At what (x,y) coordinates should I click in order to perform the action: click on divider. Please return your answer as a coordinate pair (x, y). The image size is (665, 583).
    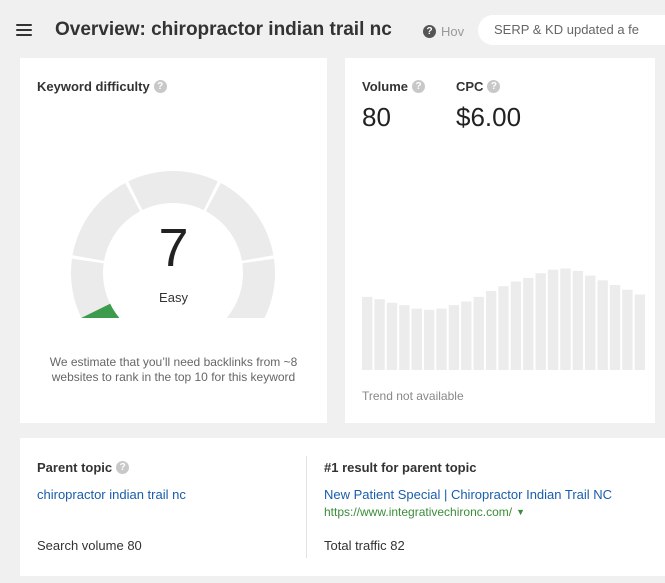
    Looking at the image, I should click on (306, 507).